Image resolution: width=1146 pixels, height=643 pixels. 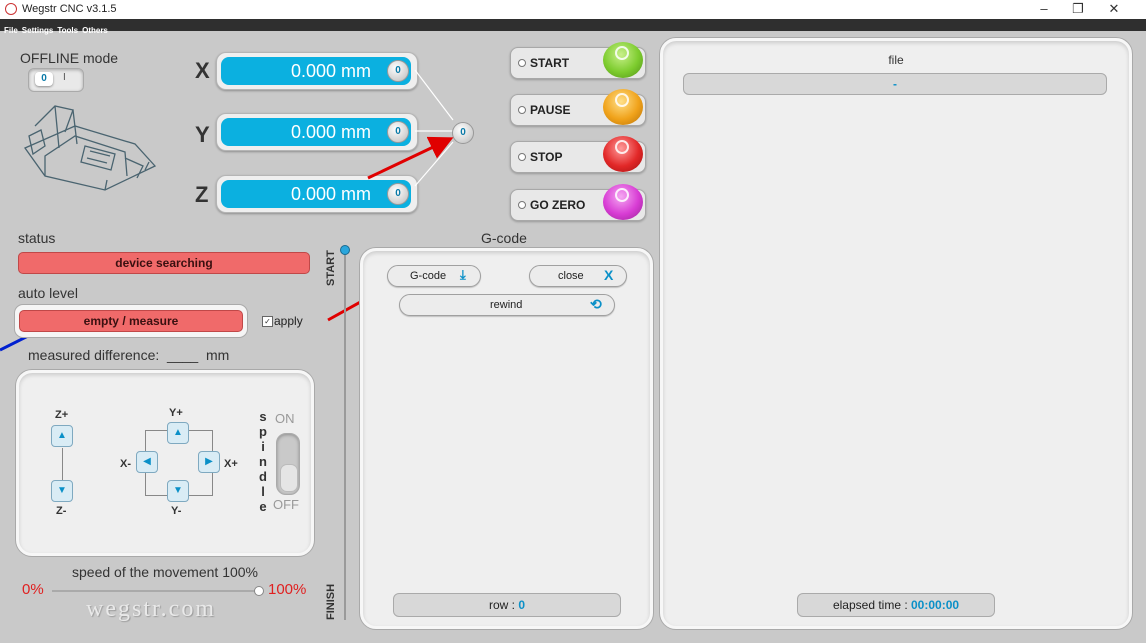 What do you see at coordinates (578, 276) in the screenshot?
I see `gcode-close-button: close X` at bounding box center [578, 276].